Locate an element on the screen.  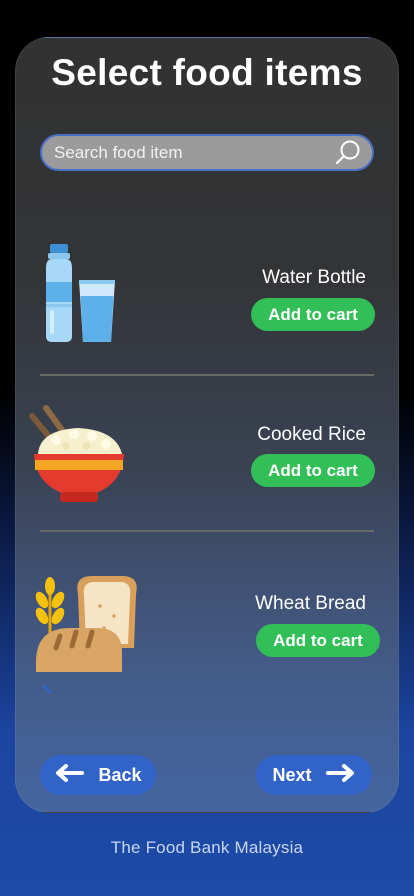
page-title: Select food items is located at coordinates (207, 72).